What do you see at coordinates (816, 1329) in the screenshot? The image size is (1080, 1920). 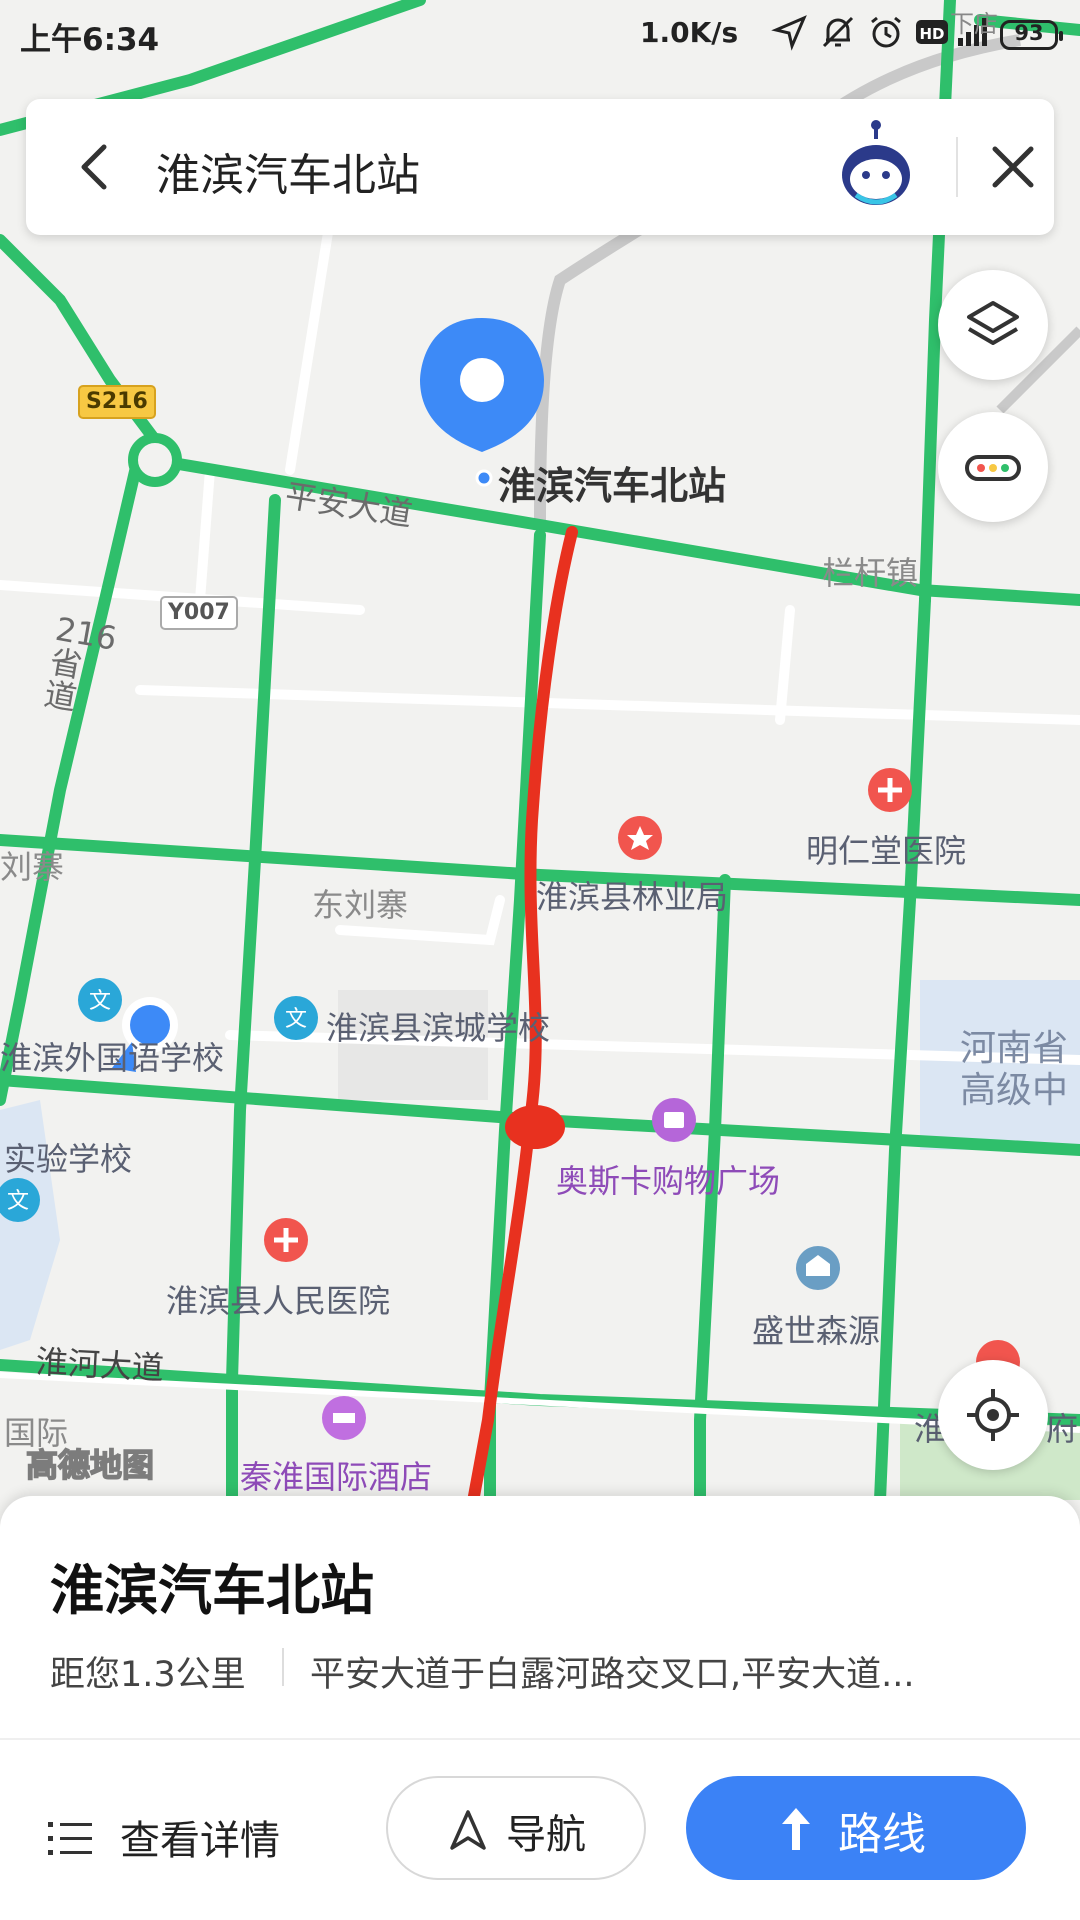 I see `poi-label-shengshi: 盛世森源` at bounding box center [816, 1329].